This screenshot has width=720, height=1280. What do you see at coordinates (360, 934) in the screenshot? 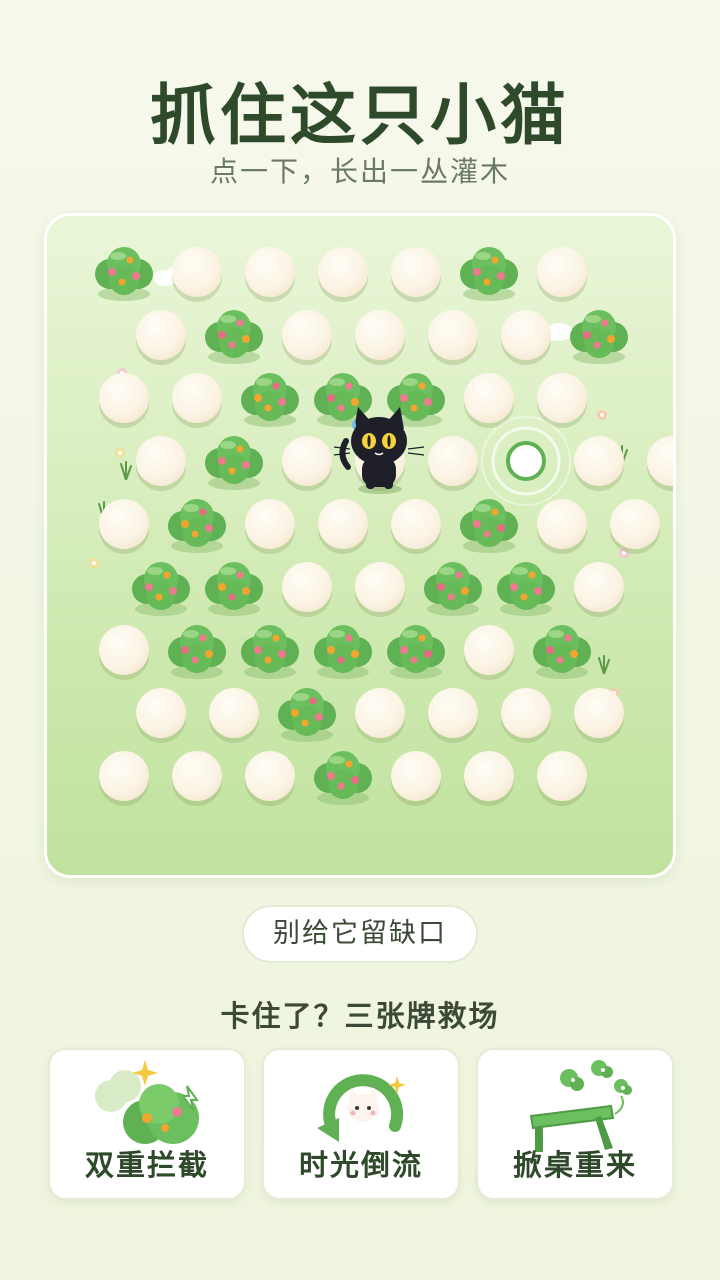
I see `tip-pill: 别给它留缺口` at bounding box center [360, 934].